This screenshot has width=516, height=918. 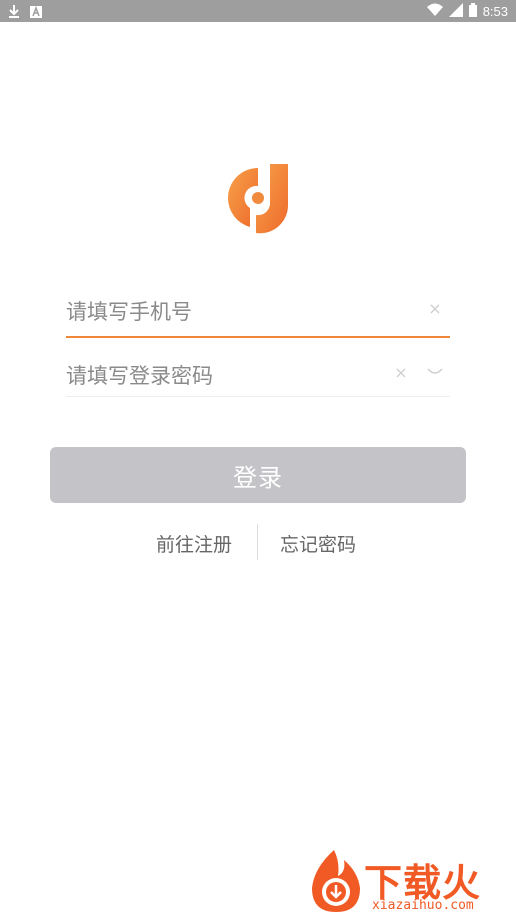 I want to click on forgot-password-link: 忘记密码, so click(x=318, y=543).